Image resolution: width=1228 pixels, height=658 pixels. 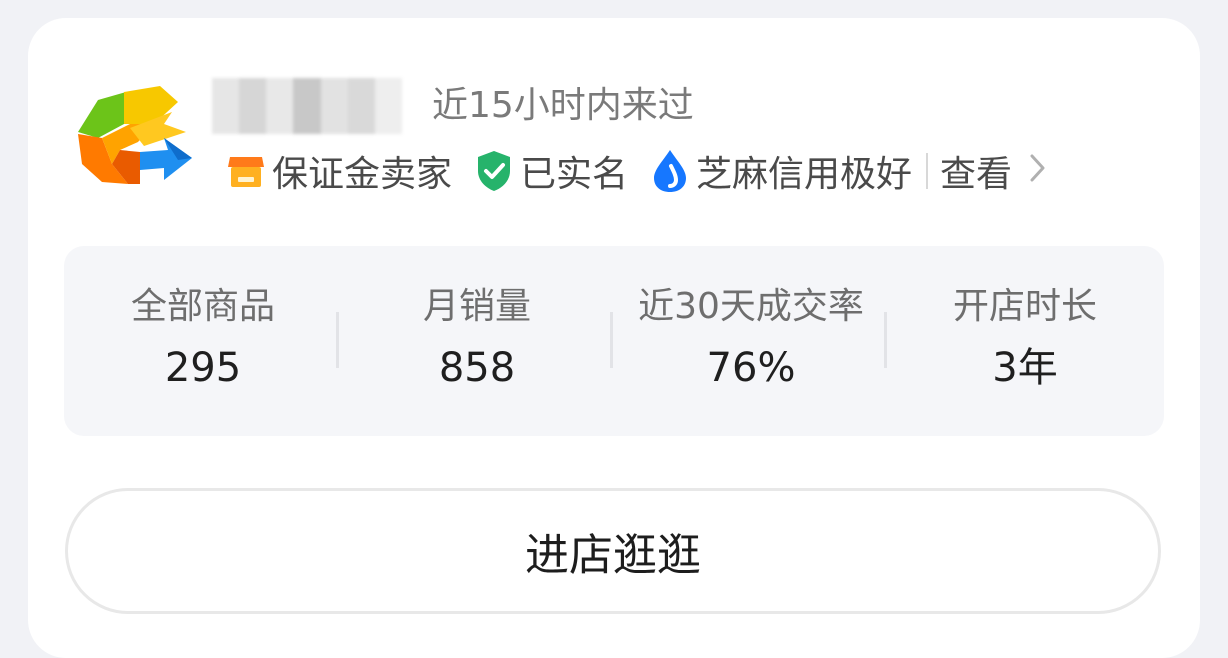 What do you see at coordinates (477, 340) in the screenshot?
I see `stat-monthly-sales: 月销量 858` at bounding box center [477, 340].